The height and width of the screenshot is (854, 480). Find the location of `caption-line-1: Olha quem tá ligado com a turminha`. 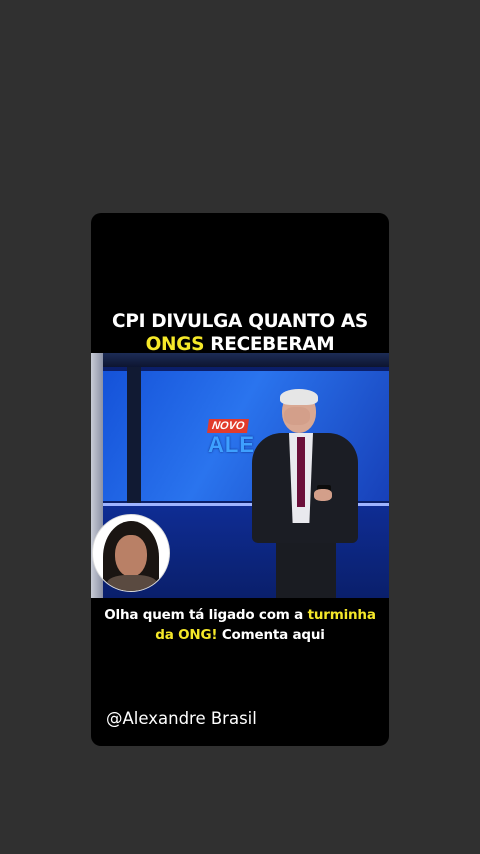

caption-line-1: Olha quem tá ligado com a turminha is located at coordinates (240, 615).